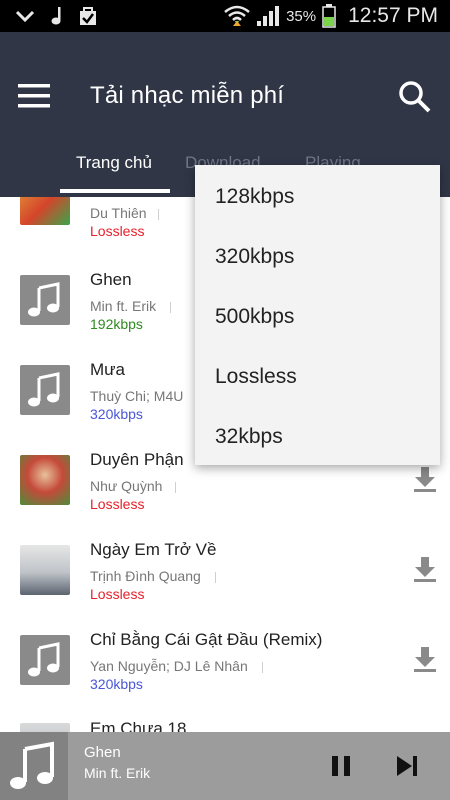  Describe the element at coordinates (225, 766) in the screenshot. I see `mini-player: Ghen Min ft. Erik` at that location.